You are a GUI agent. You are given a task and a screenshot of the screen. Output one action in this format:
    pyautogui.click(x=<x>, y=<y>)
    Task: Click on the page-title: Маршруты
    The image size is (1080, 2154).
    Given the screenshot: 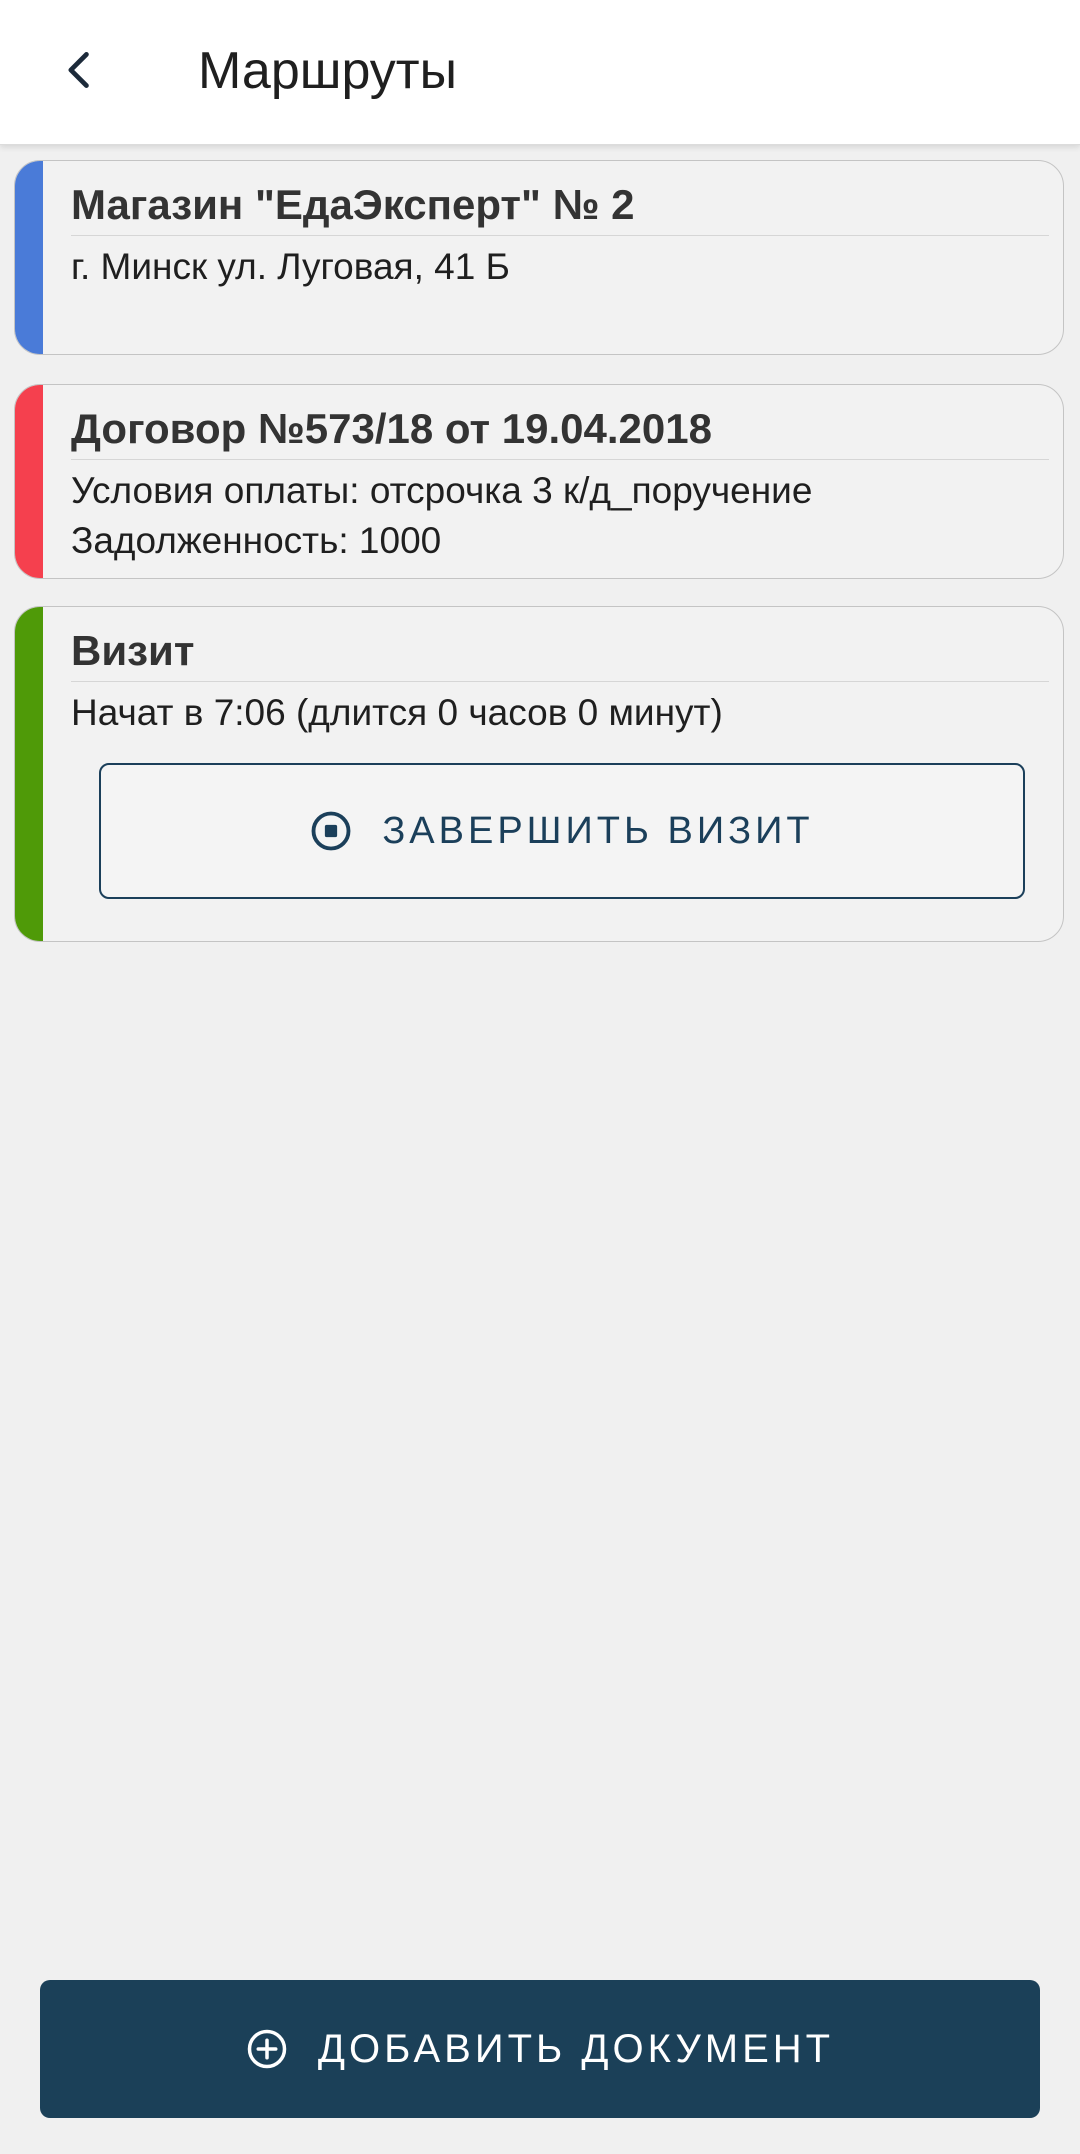 What is the action you would take?
    pyautogui.click(x=327, y=71)
    